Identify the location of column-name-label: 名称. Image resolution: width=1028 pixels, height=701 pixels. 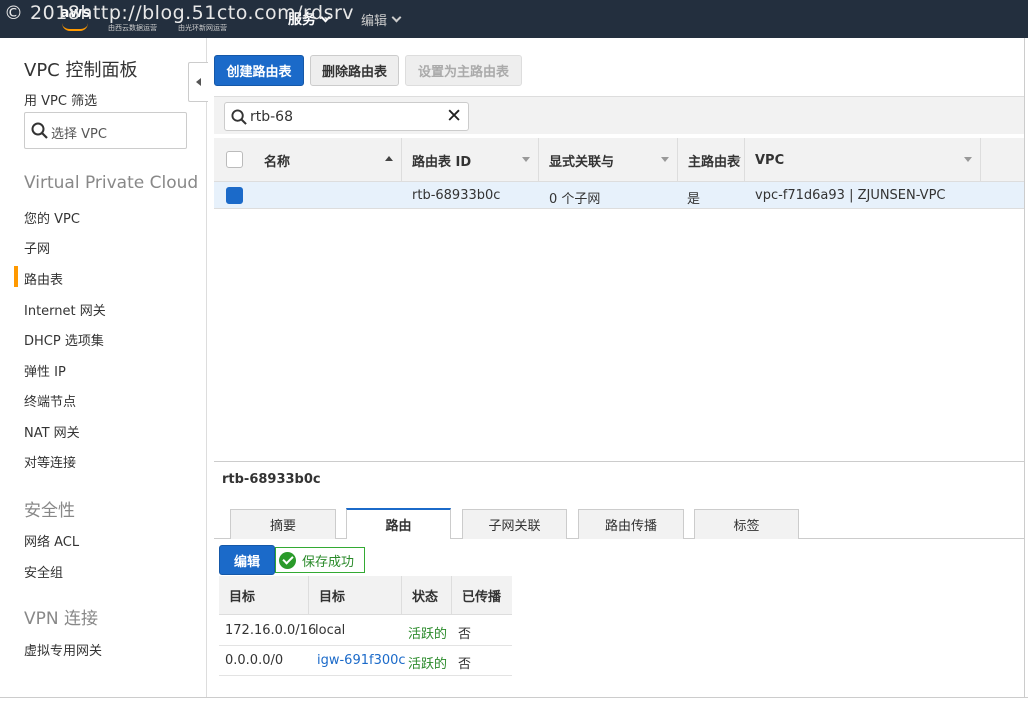
(277, 162).